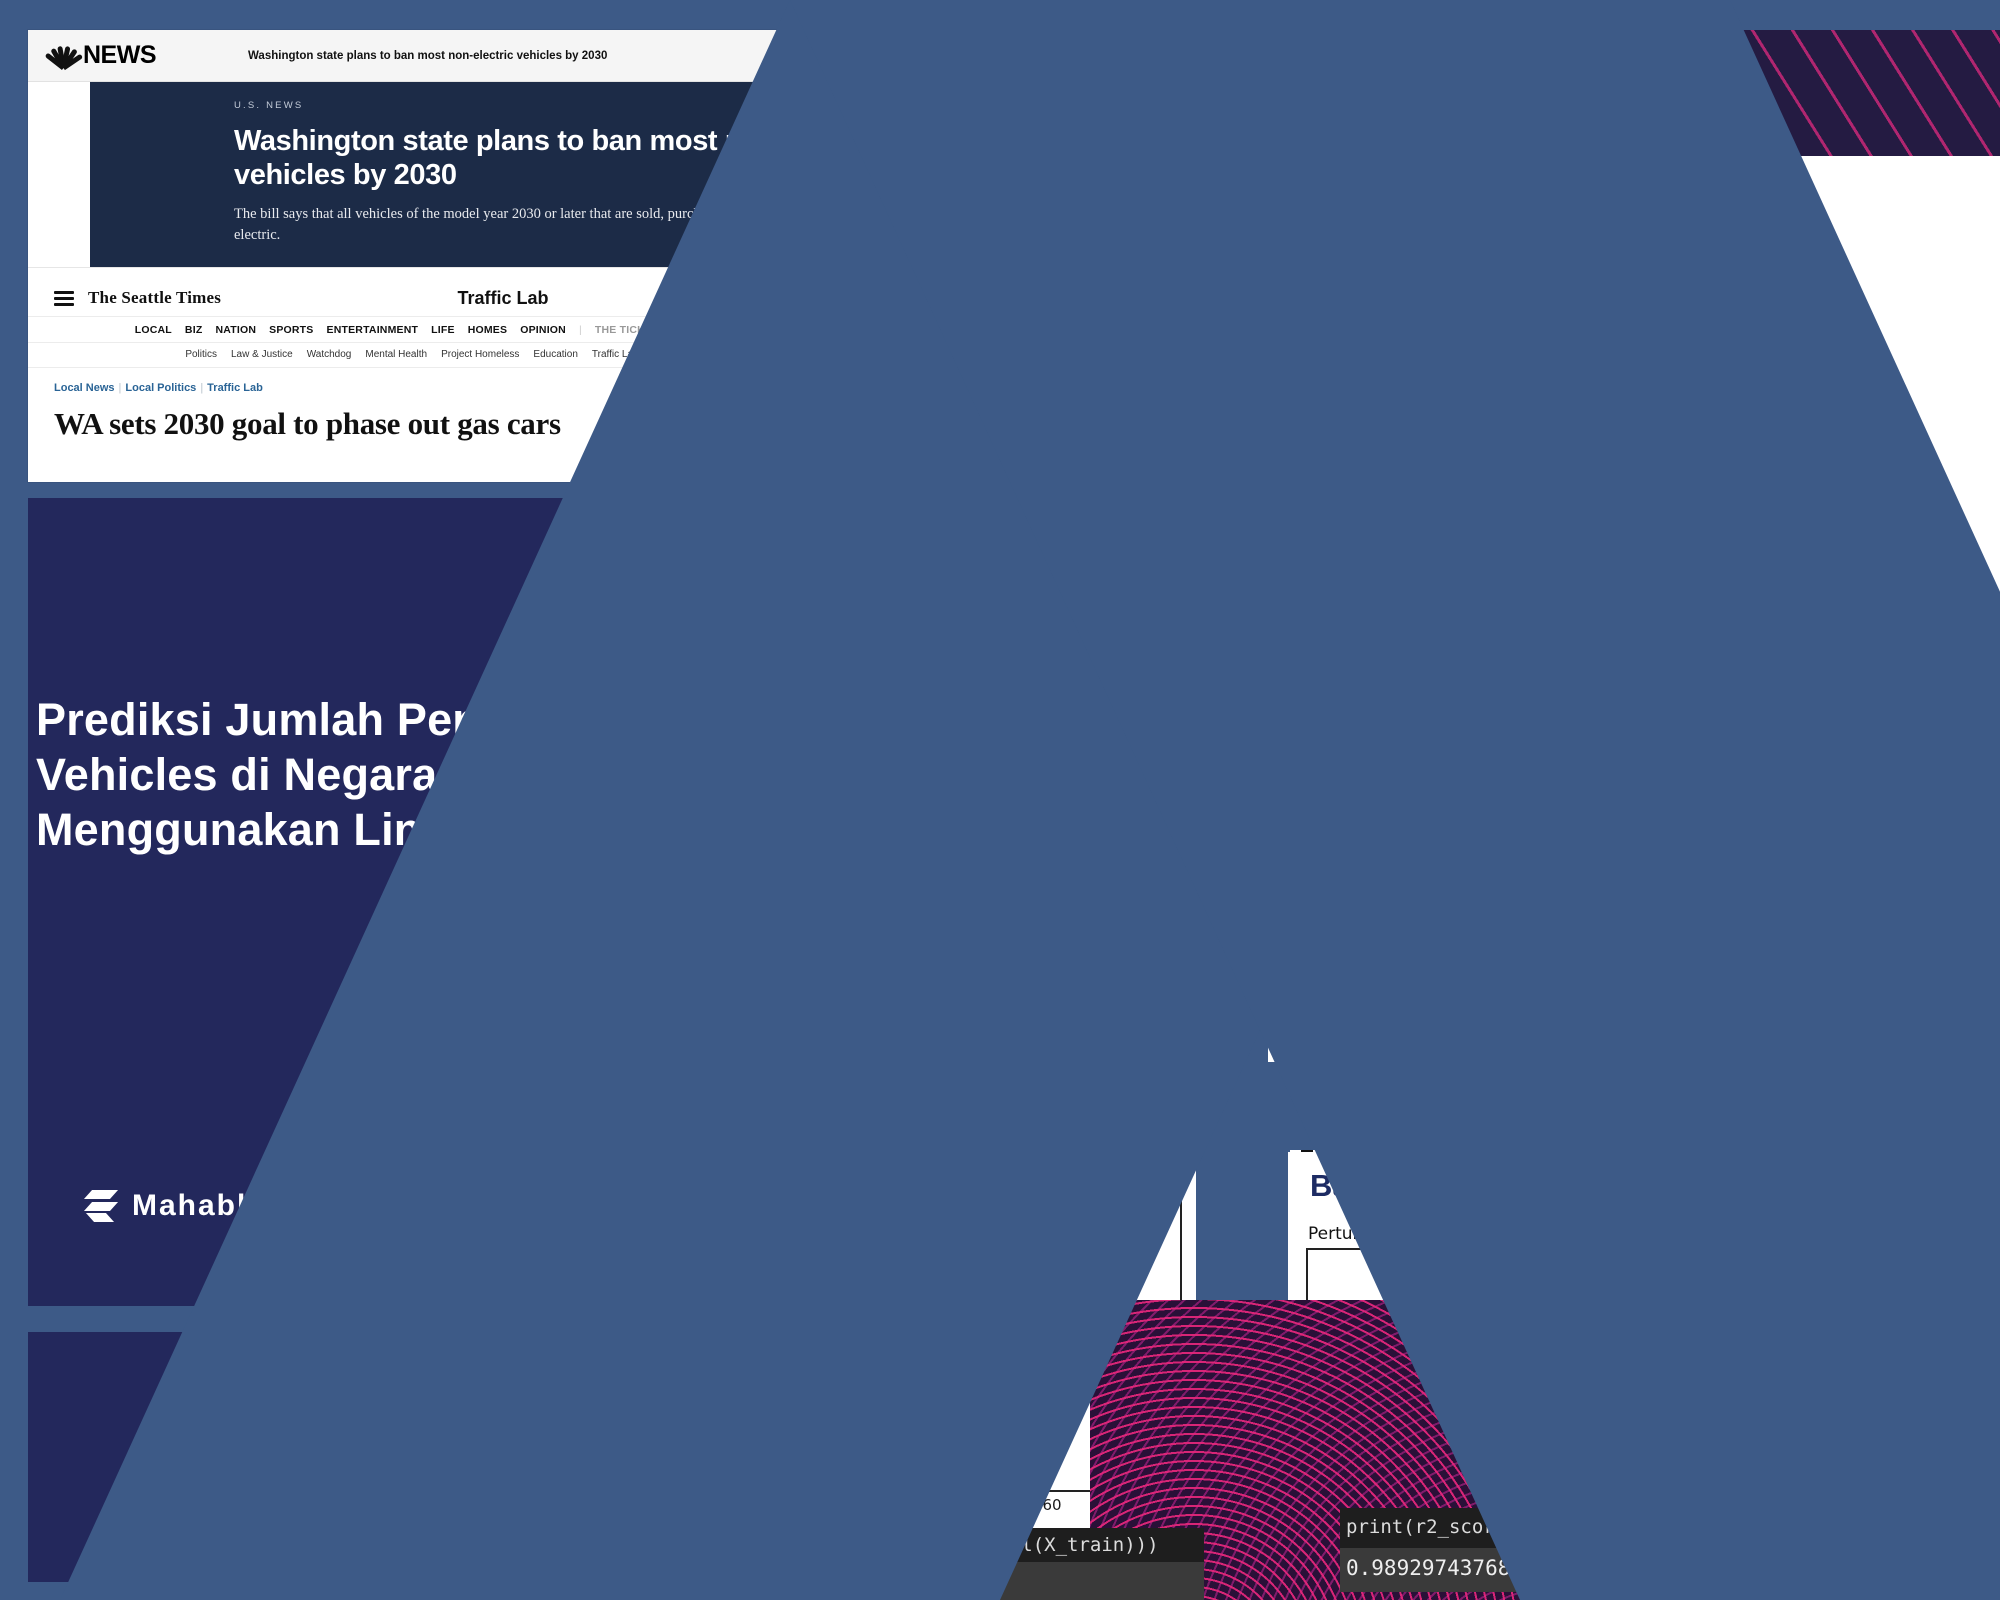 The width and height of the screenshot is (2000, 1600). What do you see at coordinates (733, 354) in the screenshot?
I see `subnav-environment: Environment` at bounding box center [733, 354].